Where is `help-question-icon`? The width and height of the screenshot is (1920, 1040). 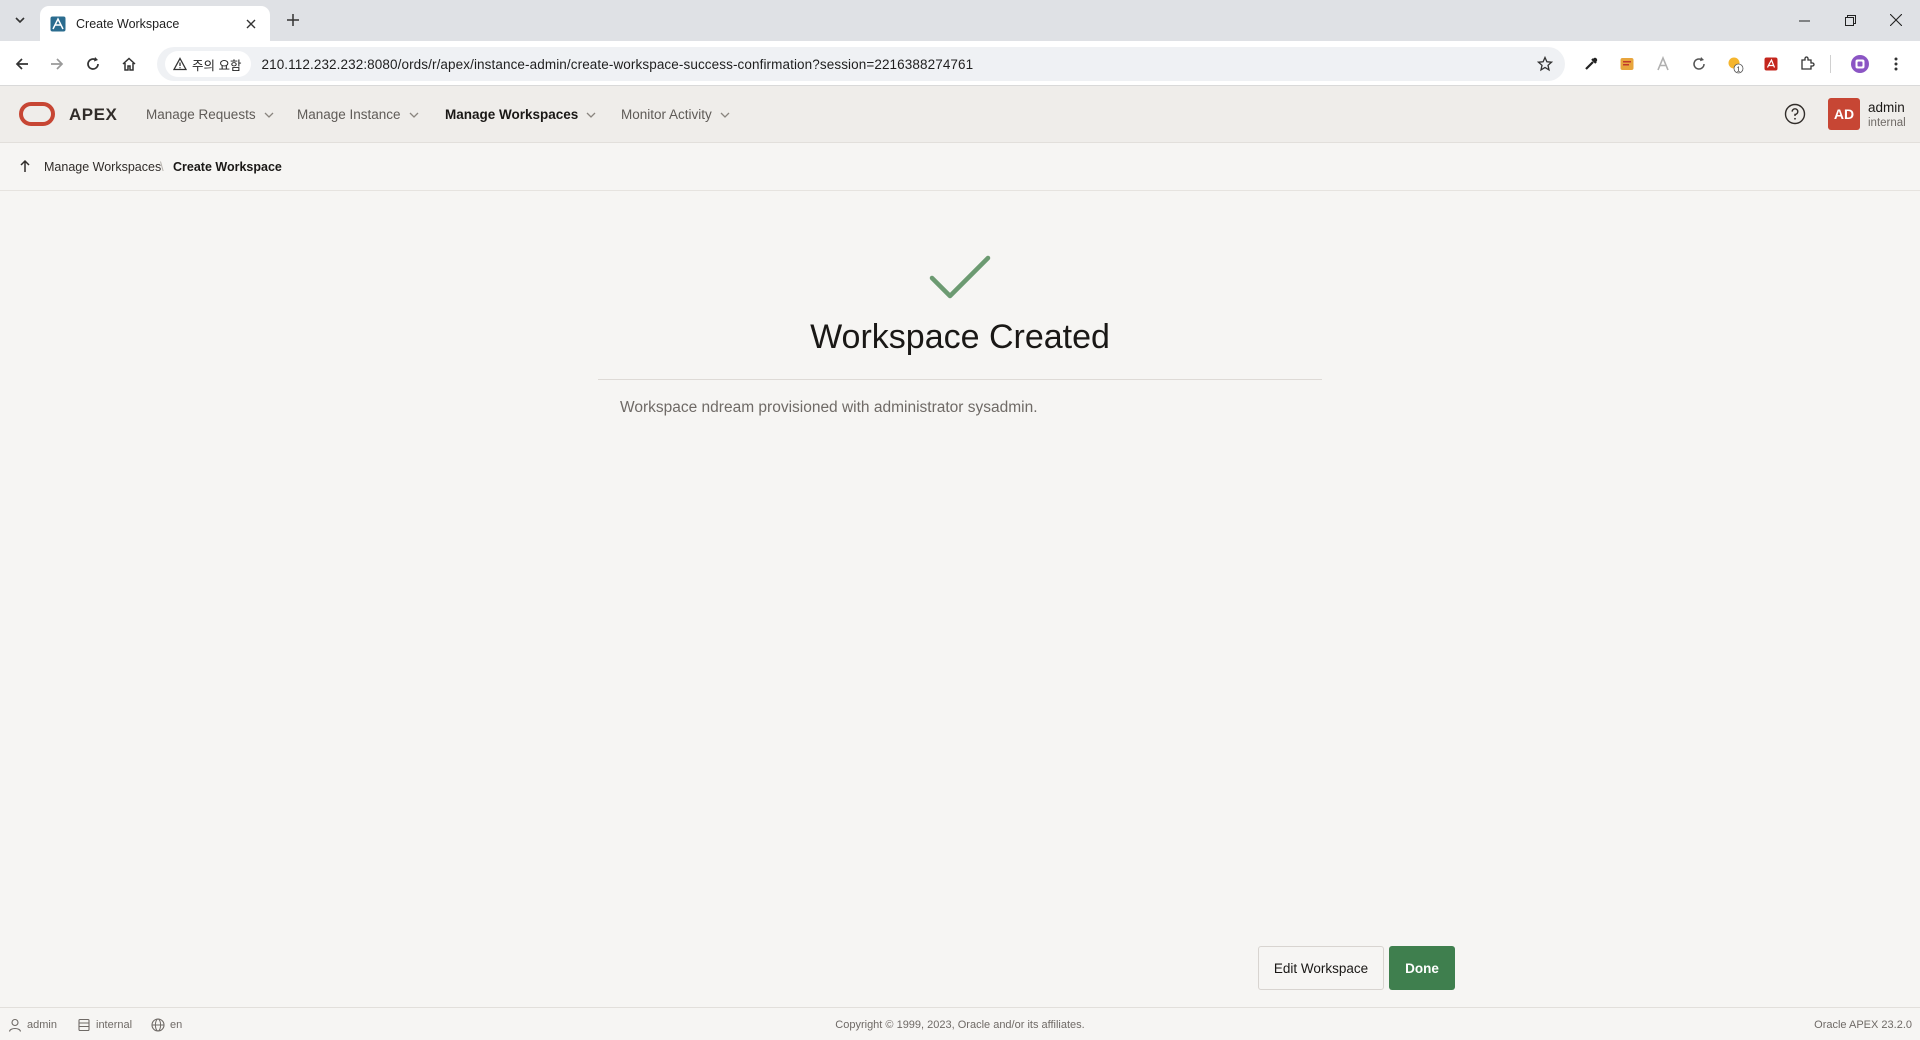
help-question-icon is located at coordinates (1795, 114).